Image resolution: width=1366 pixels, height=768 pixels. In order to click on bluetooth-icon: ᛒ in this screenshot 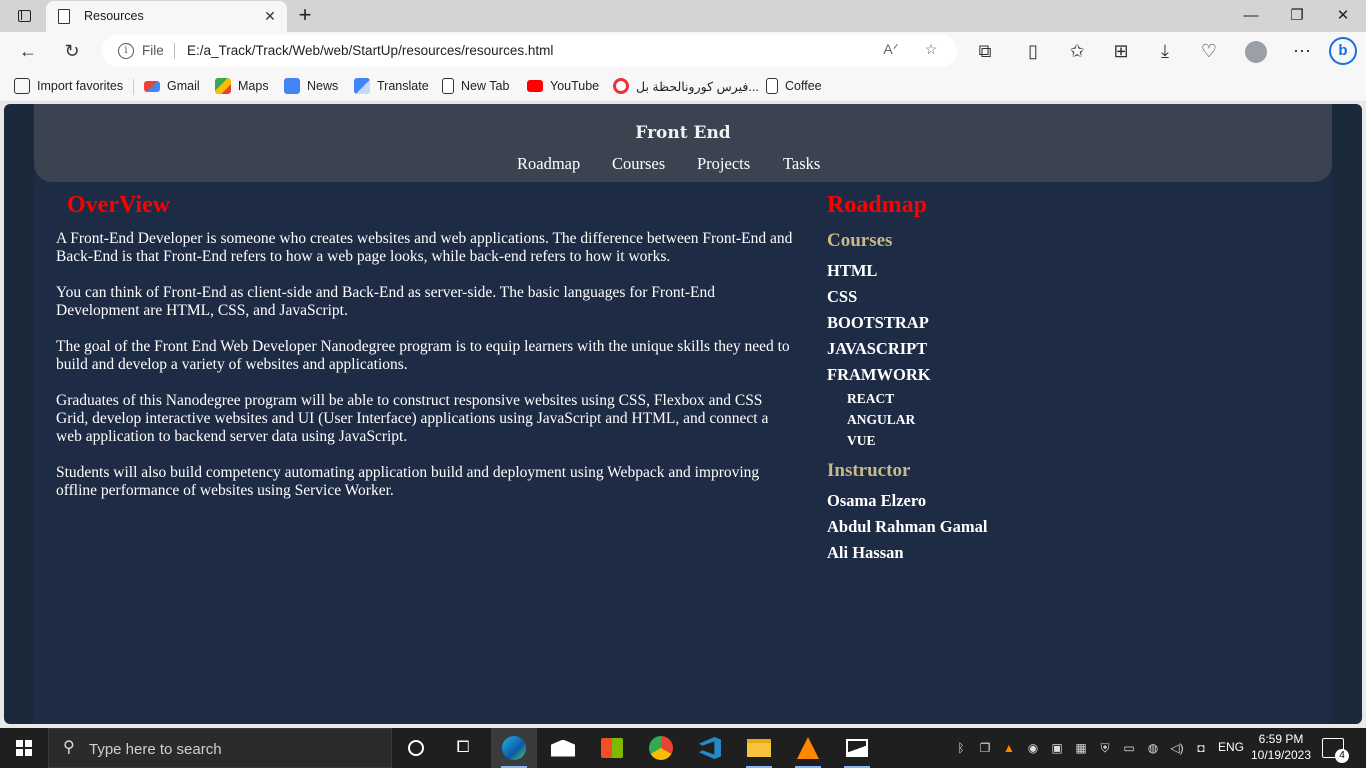, I will do `click(961, 748)`.